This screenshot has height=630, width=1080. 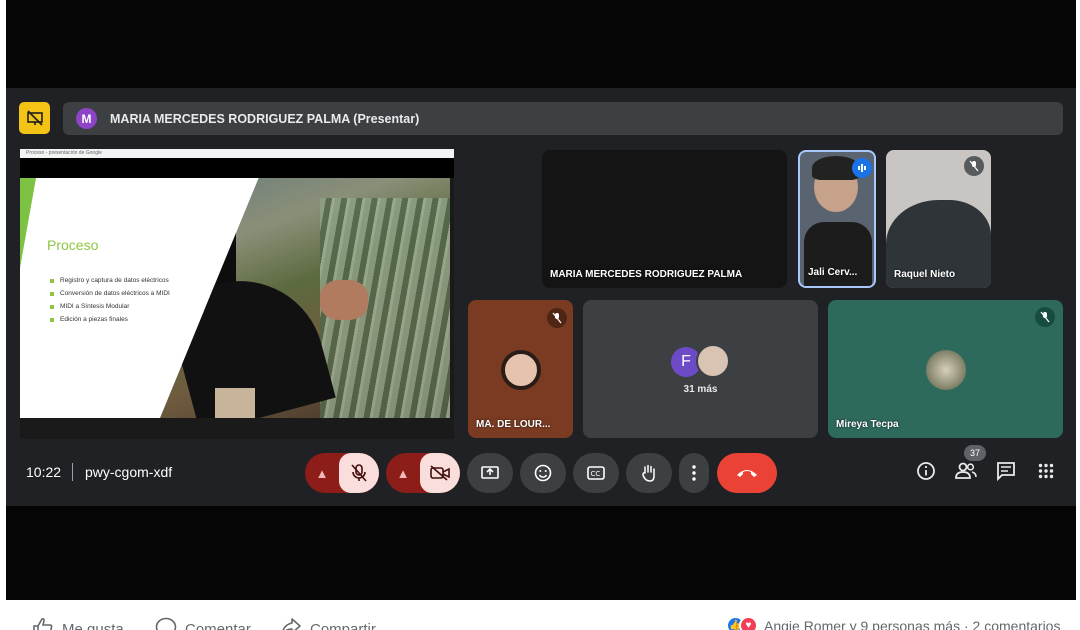 What do you see at coordinates (713, 361) in the screenshot?
I see `more-avatar-photo` at bounding box center [713, 361].